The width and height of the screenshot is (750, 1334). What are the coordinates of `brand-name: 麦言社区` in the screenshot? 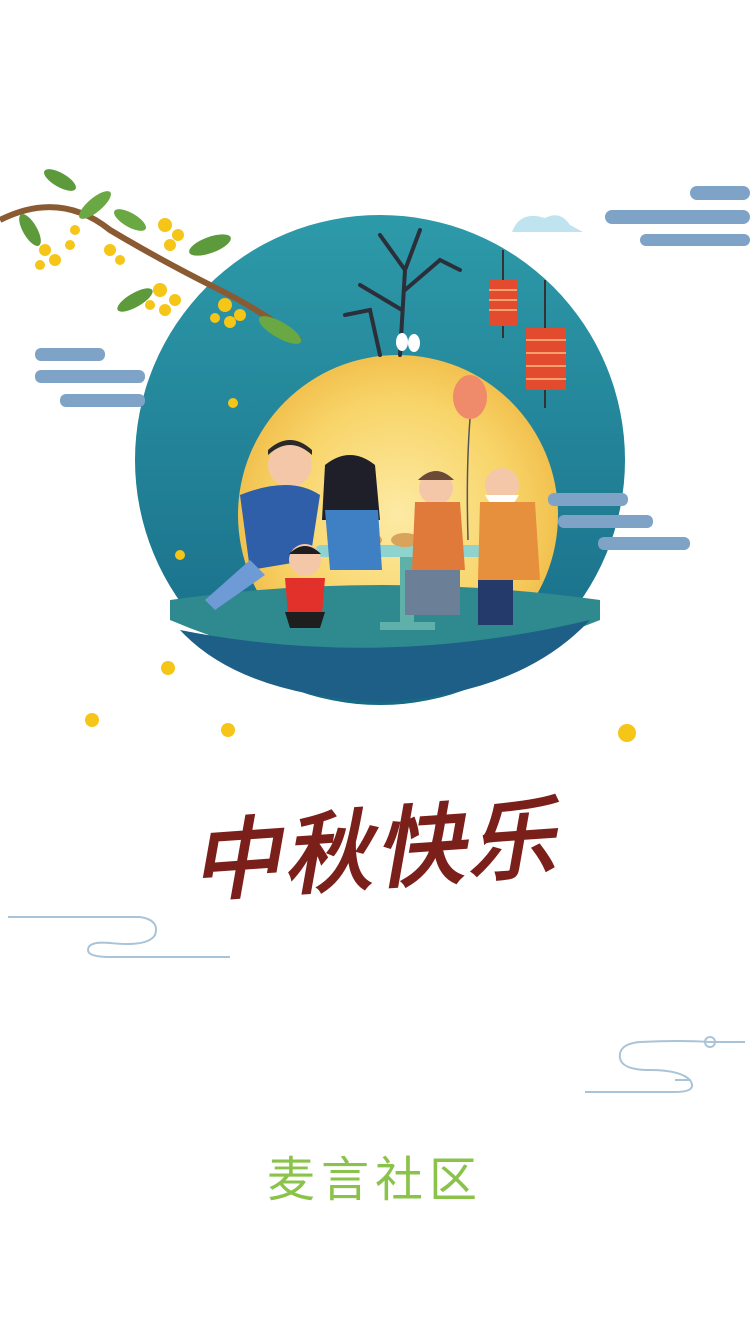 It's located at (374, 1180).